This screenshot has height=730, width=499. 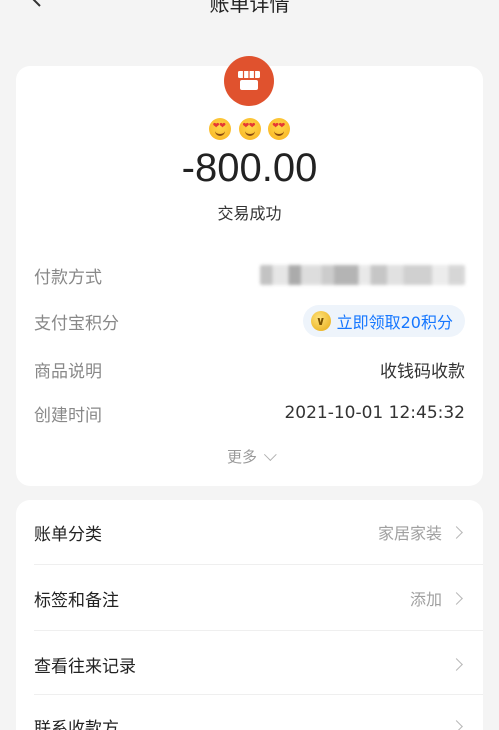 I want to click on tags-notes-label: 标签和备注, so click(x=76, y=600).